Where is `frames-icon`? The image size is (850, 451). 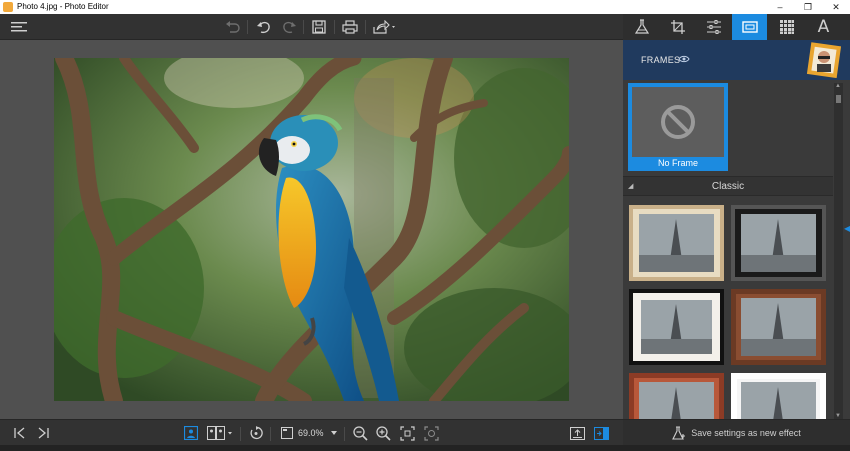
frames-icon is located at coordinates (749, 27).